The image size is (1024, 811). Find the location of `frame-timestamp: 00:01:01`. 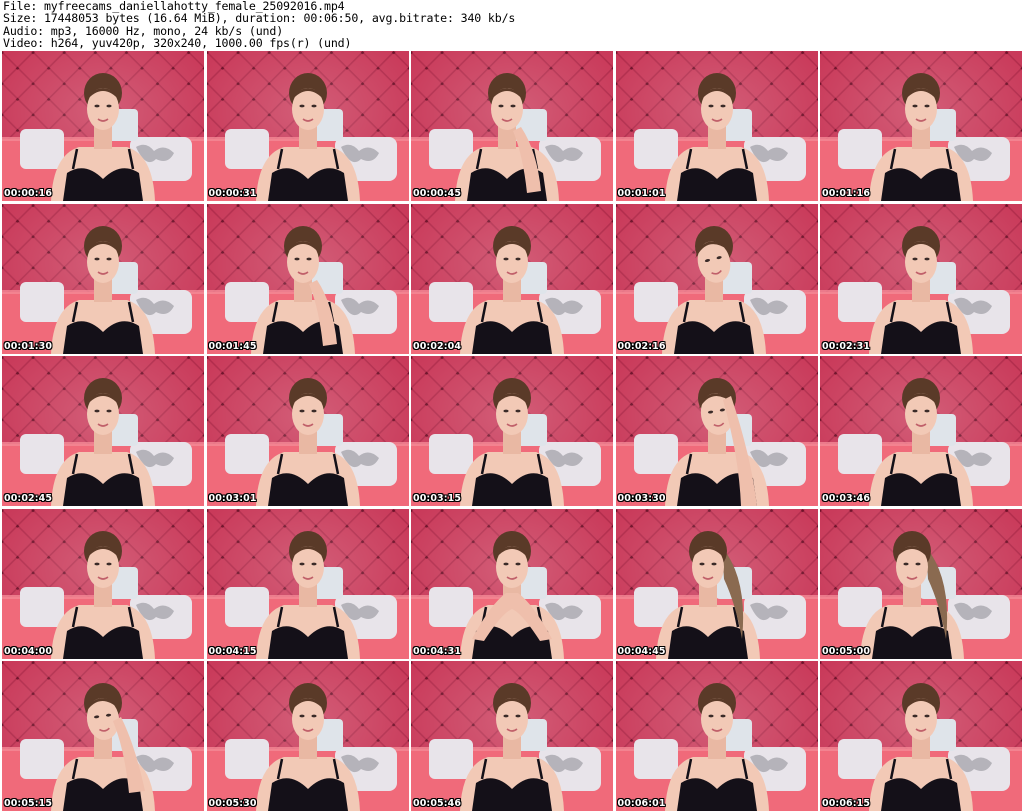

frame-timestamp: 00:01:01 is located at coordinates (641, 193).